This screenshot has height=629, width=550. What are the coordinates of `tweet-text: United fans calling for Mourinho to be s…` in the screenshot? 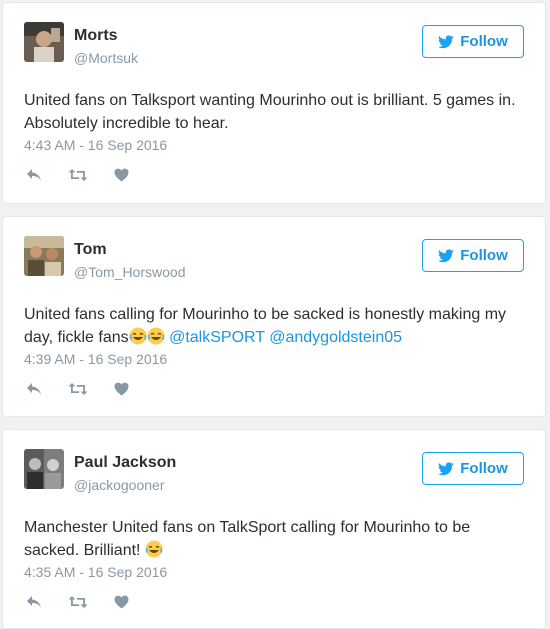 It's located at (276, 327).